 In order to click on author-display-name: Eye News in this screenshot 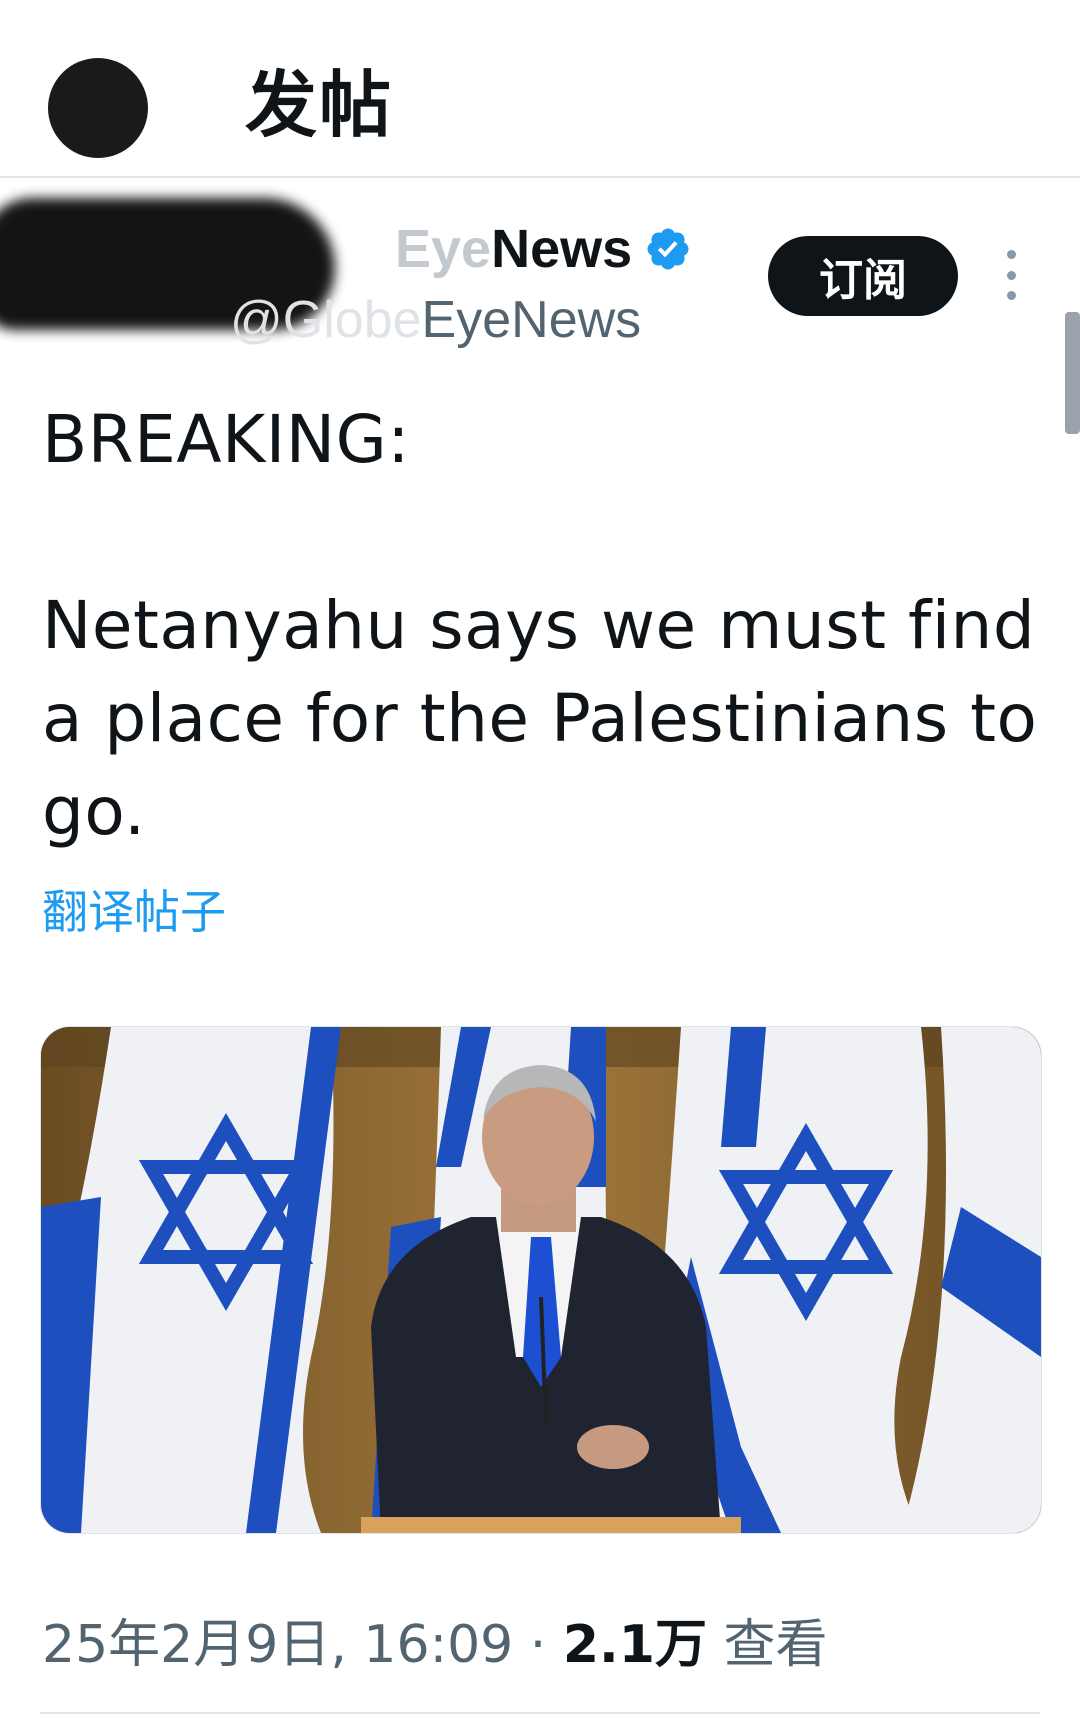, I will do `click(543, 249)`.